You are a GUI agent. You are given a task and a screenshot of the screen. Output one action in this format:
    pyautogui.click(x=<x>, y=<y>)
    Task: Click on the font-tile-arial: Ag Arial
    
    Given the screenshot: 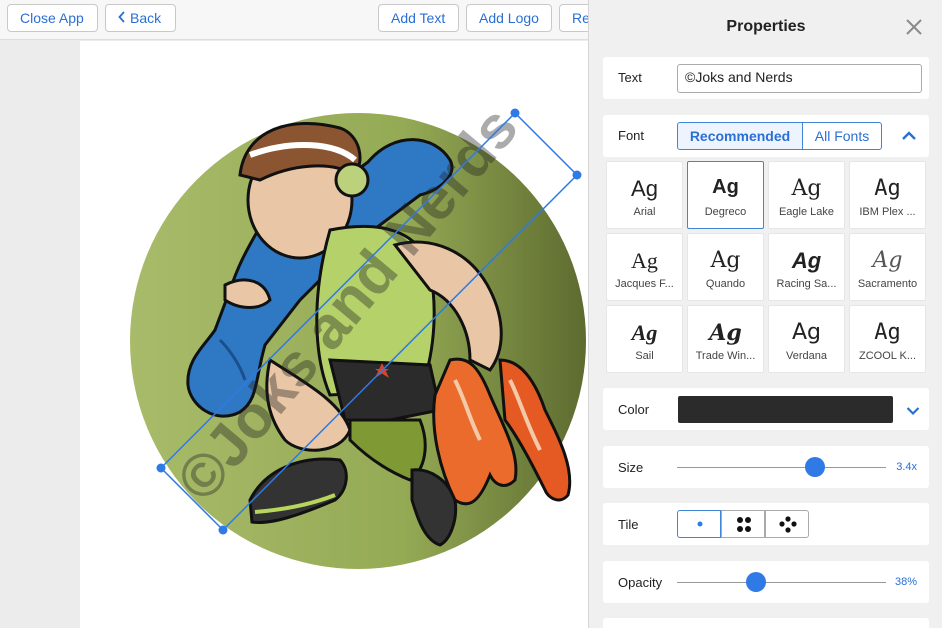 What is the action you would take?
    pyautogui.click(x=644, y=195)
    